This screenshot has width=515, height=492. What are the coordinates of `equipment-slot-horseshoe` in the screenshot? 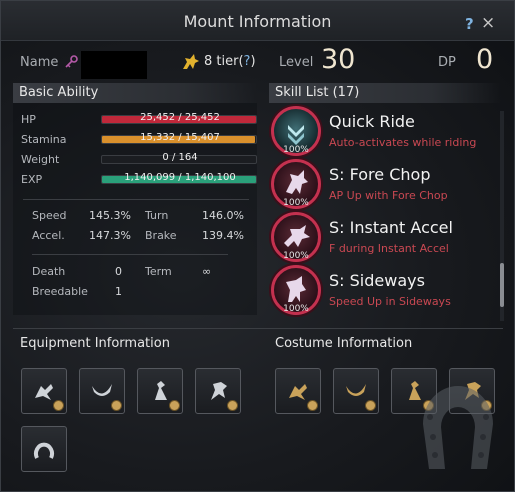 It's located at (218, 391).